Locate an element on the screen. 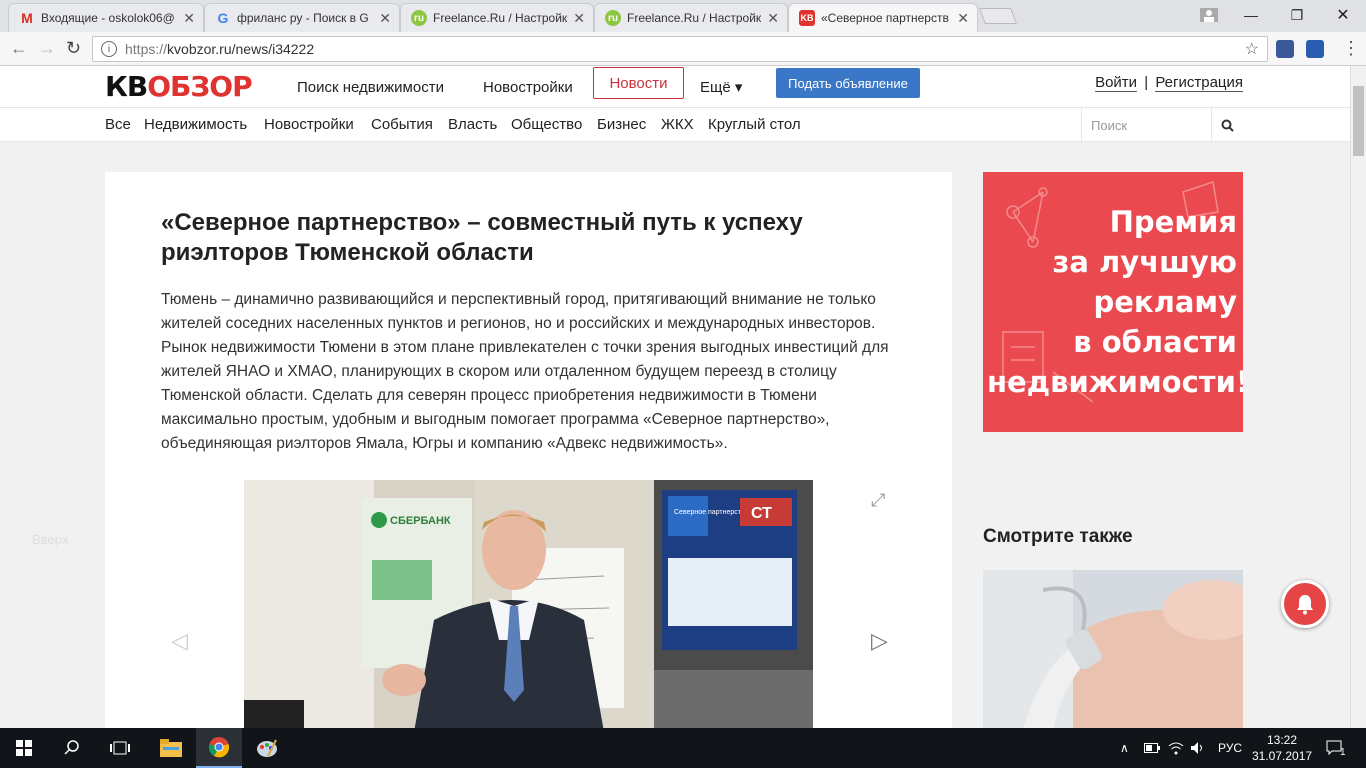 The width and height of the screenshot is (1366, 768). tray-up-arrow-icon: ∧ is located at coordinates (1124, 748).